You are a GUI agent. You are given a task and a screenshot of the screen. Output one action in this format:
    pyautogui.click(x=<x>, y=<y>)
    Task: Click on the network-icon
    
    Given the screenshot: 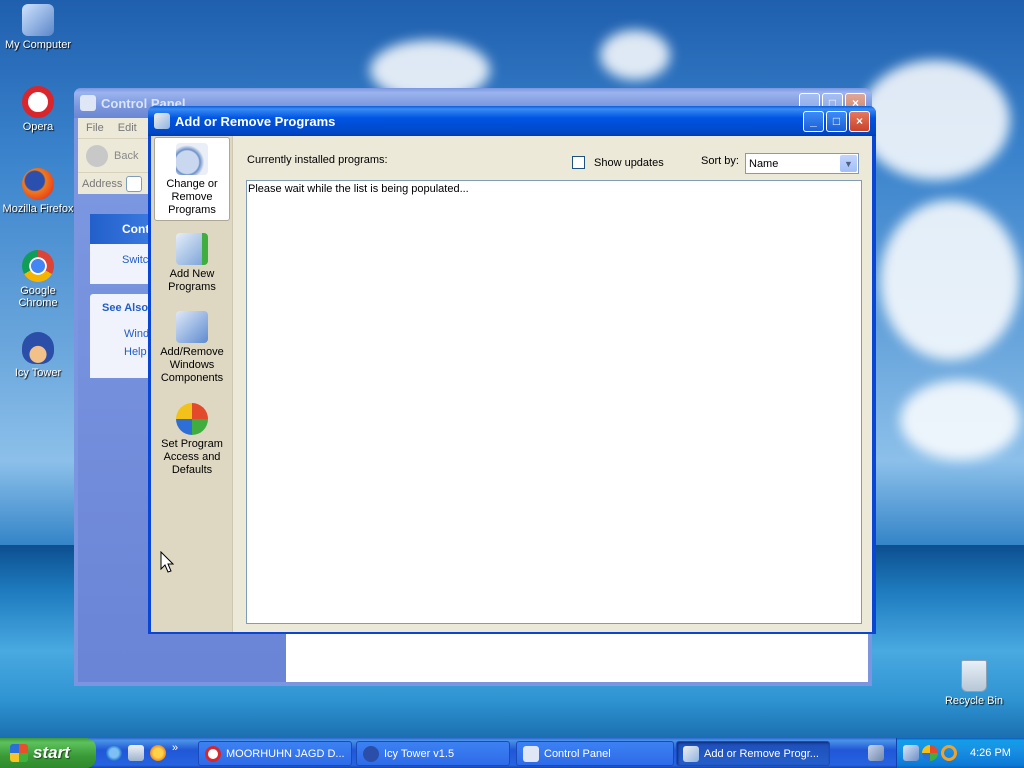 What is the action you would take?
    pyautogui.click(x=911, y=753)
    